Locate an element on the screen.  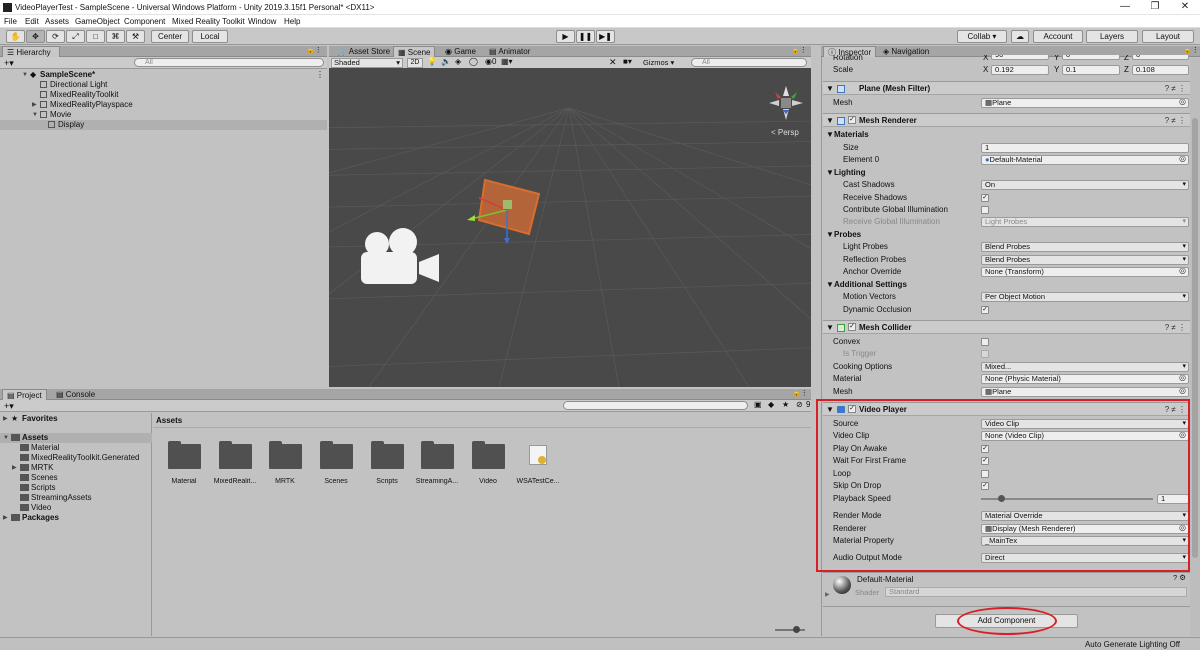
filter-by-label-icon: ◆ is located at coordinates (771, 404).